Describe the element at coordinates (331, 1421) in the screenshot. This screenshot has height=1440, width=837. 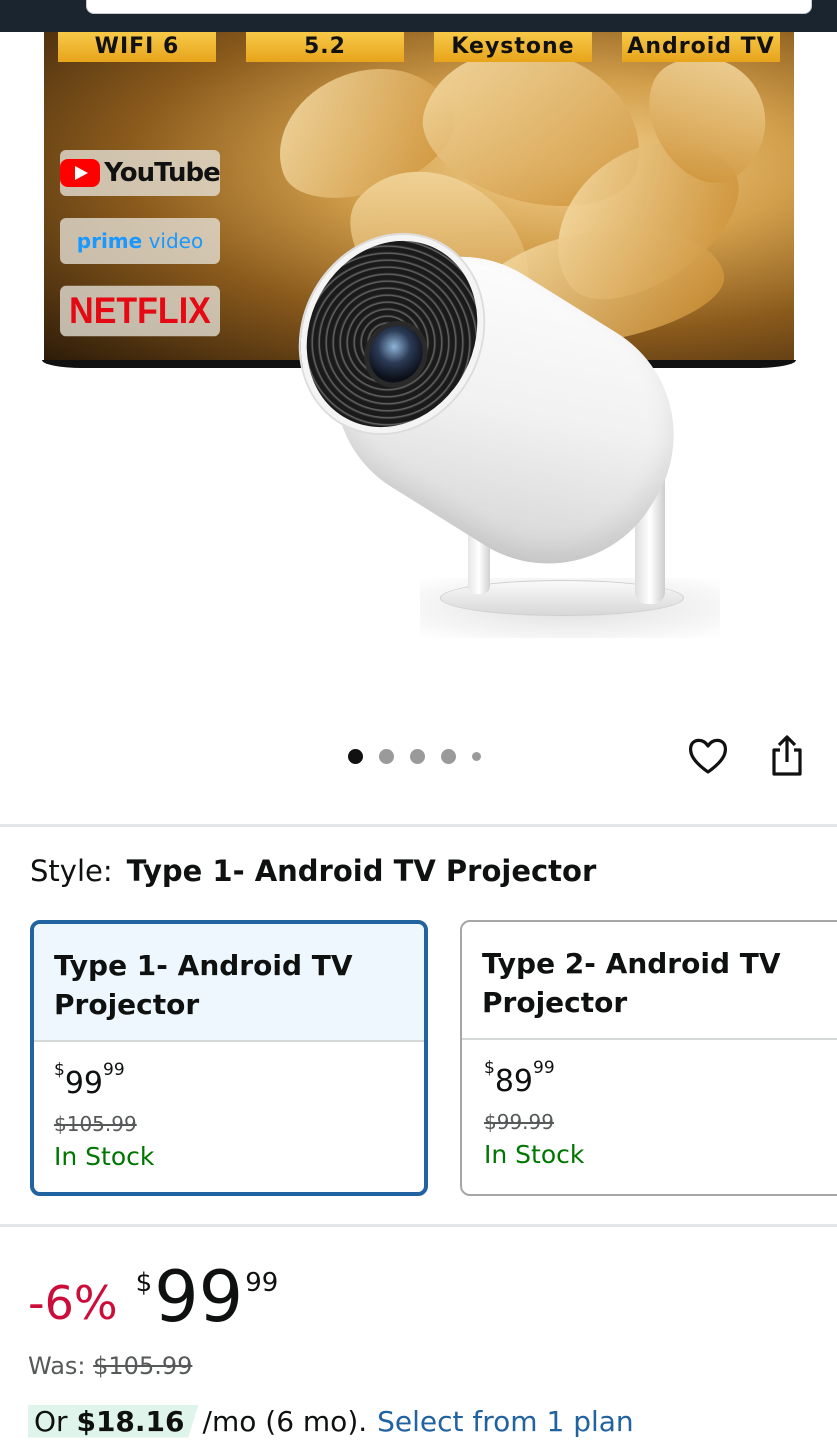
I see `installment-offer: Or $18.16 /mo (6 mo). Select from 1 plan` at that location.